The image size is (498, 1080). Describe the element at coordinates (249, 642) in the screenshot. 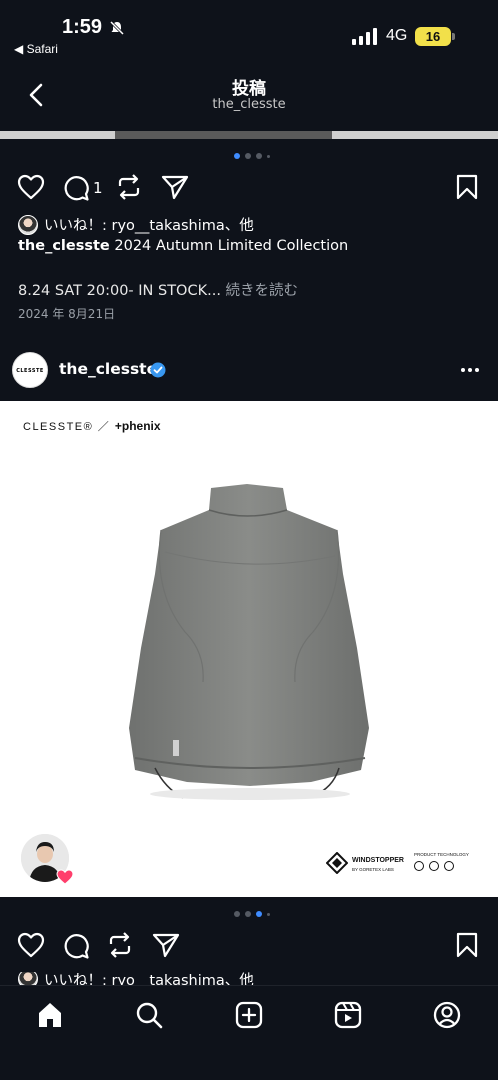

I see `vest-product-image` at that location.